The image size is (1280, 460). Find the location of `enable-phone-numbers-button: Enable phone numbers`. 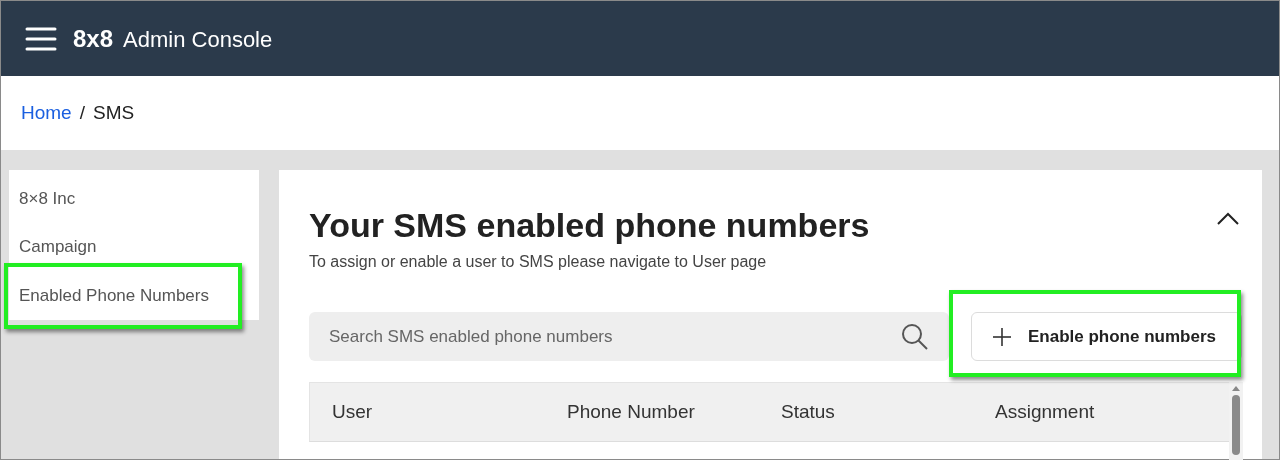

enable-phone-numbers-button: Enable phone numbers is located at coordinates (1106, 336).